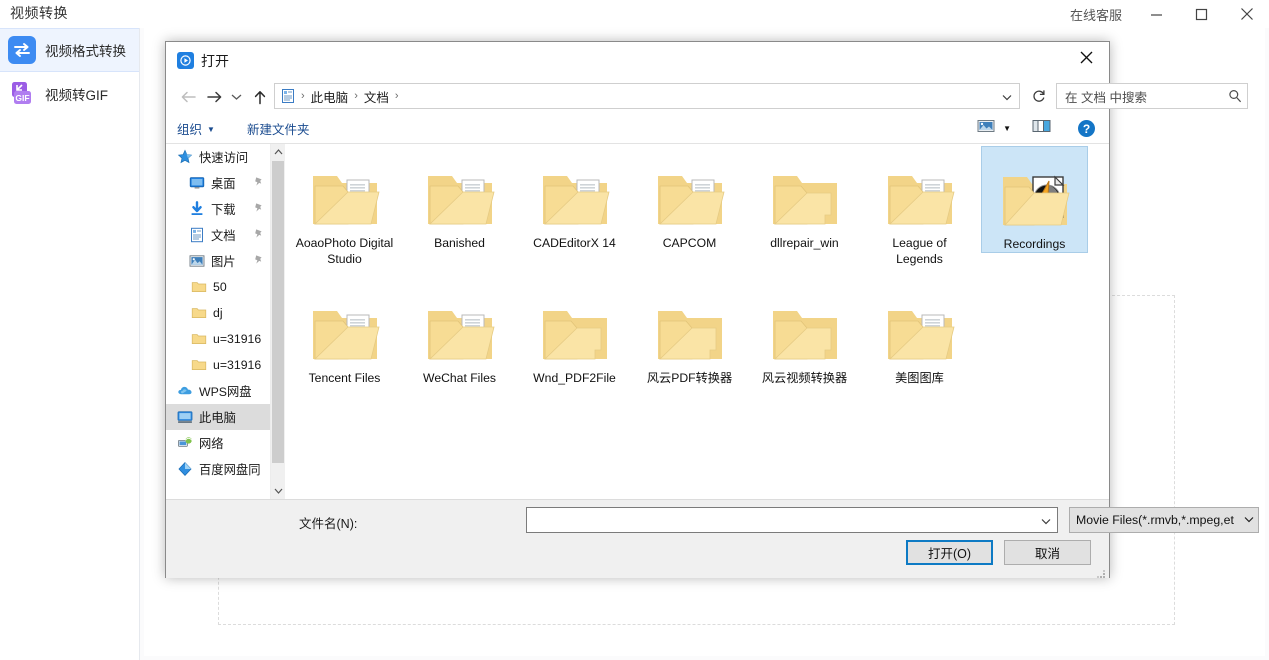  I want to click on tree-item-7: u=31916, so click(218, 339).